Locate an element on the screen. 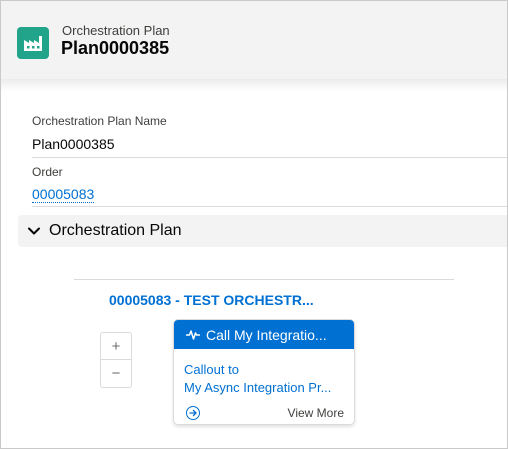 The height and width of the screenshot is (449, 508). pulse-icon is located at coordinates (193, 334).